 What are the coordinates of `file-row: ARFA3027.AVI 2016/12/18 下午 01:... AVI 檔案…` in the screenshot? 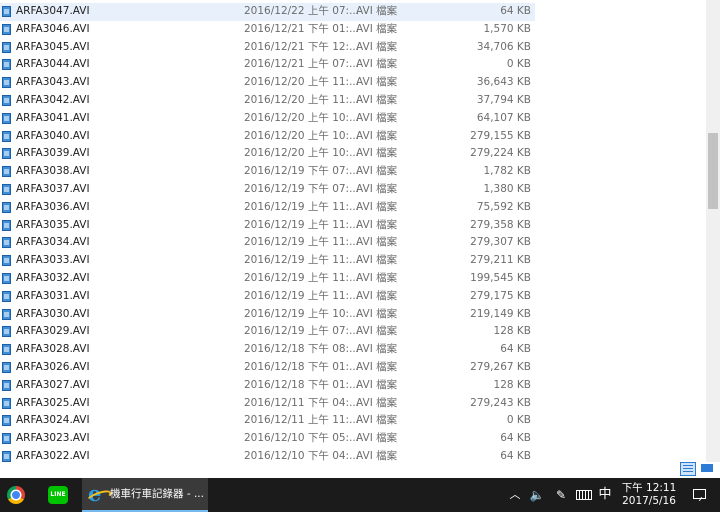 It's located at (267, 386).